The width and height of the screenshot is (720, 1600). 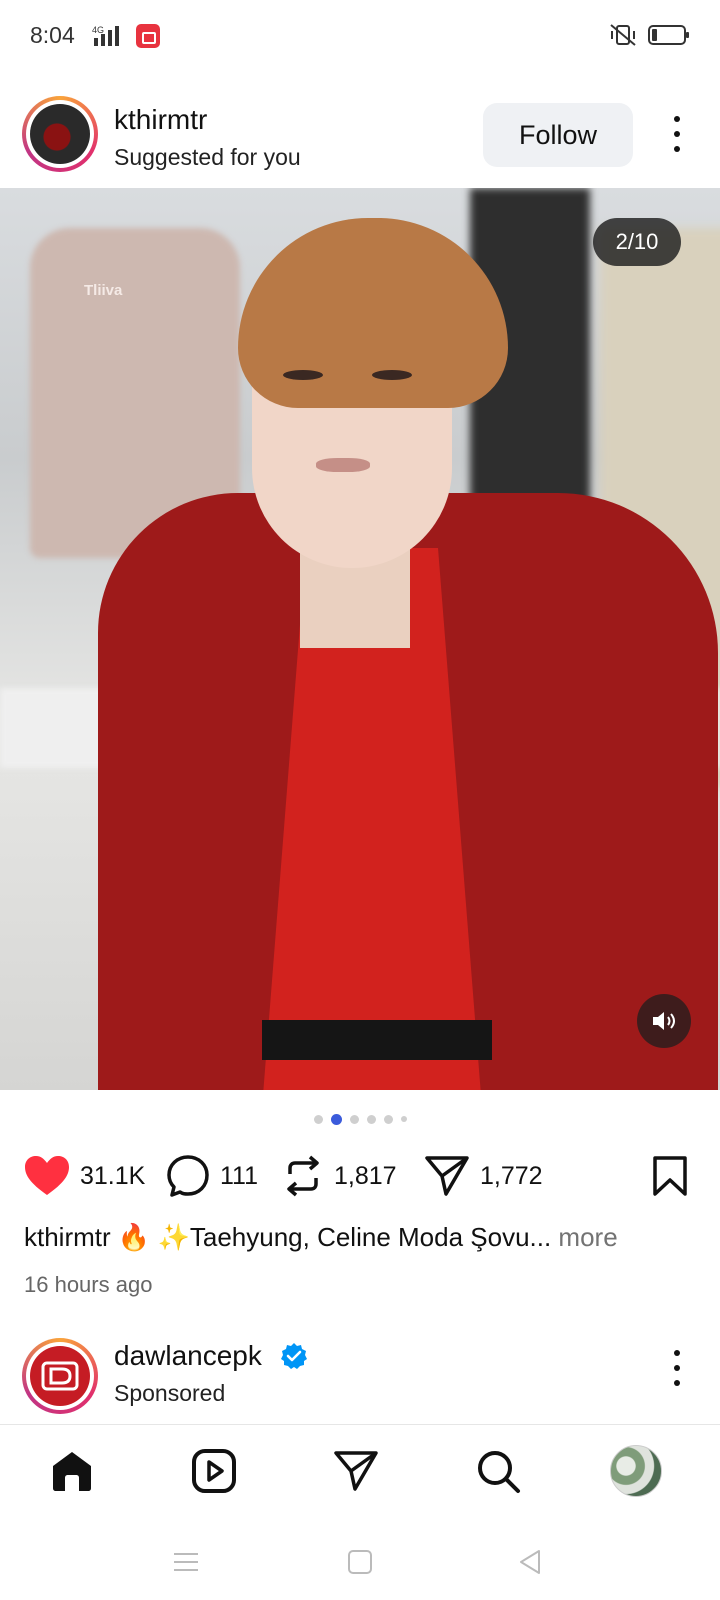 I want to click on comment-icon, so click(x=188, y=1176).